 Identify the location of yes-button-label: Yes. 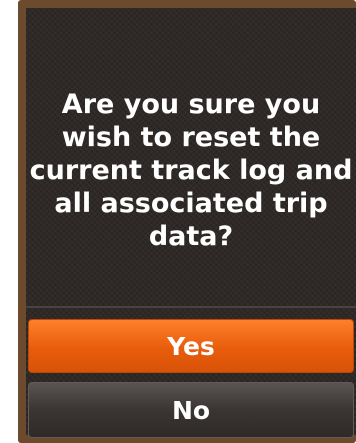
(191, 346).